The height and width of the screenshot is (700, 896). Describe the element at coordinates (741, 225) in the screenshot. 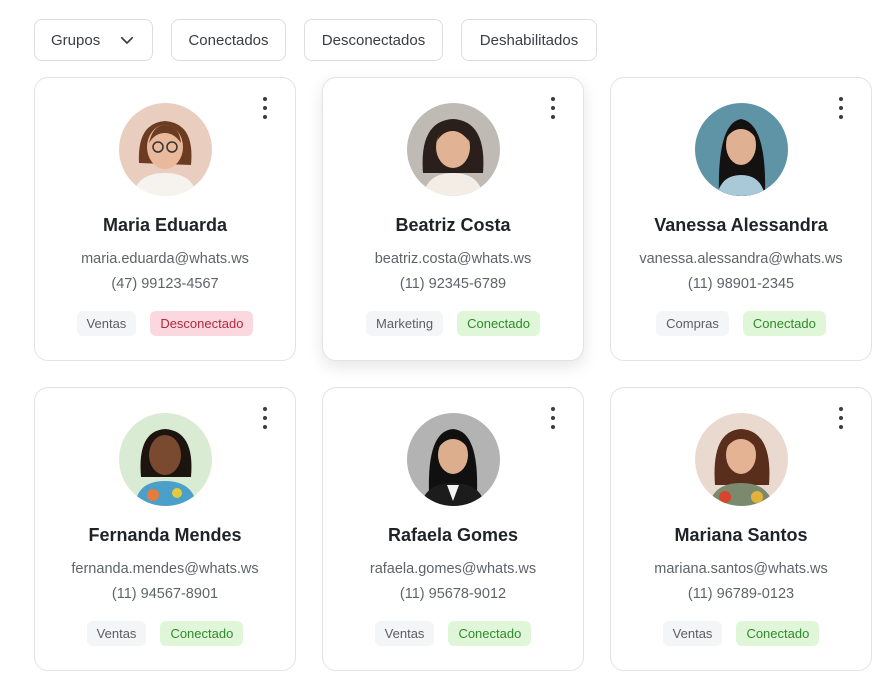

I see `contact-name: Vanessa Alessandra` at that location.